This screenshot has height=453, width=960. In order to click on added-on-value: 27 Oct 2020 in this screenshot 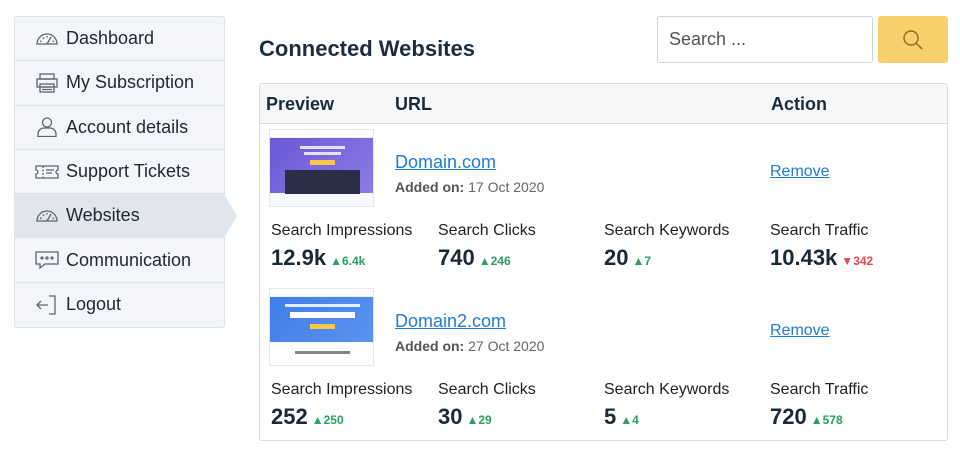, I will do `click(506, 346)`.